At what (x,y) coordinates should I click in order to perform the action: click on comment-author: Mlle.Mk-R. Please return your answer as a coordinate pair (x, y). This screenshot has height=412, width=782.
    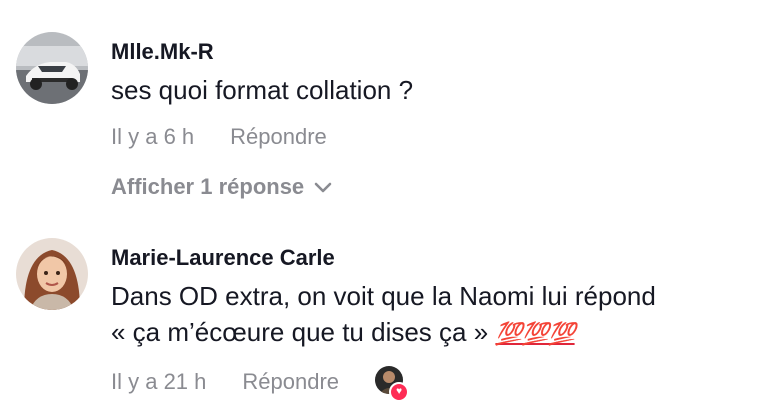
    Looking at the image, I should click on (162, 52).